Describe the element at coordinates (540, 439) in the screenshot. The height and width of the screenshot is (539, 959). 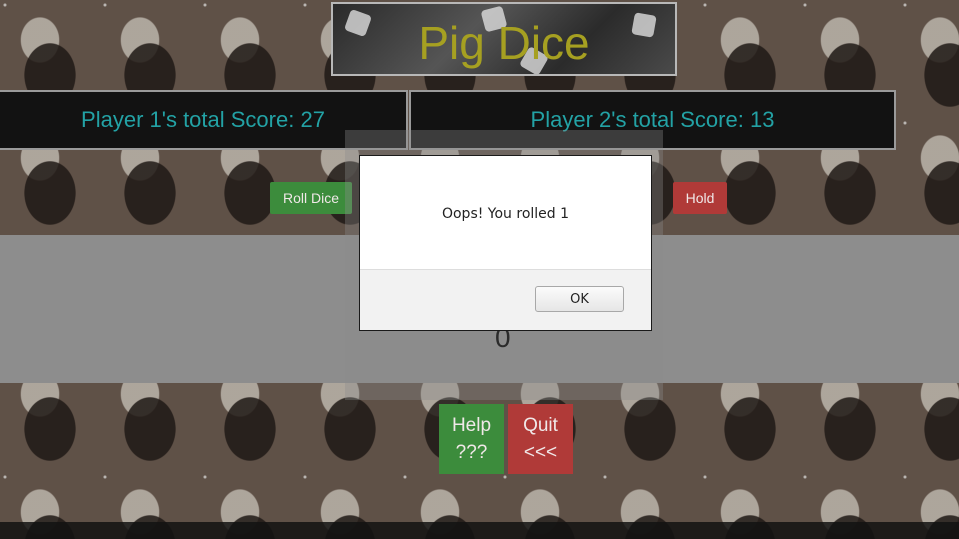
I see `quit-button: Quit <<<` at that location.